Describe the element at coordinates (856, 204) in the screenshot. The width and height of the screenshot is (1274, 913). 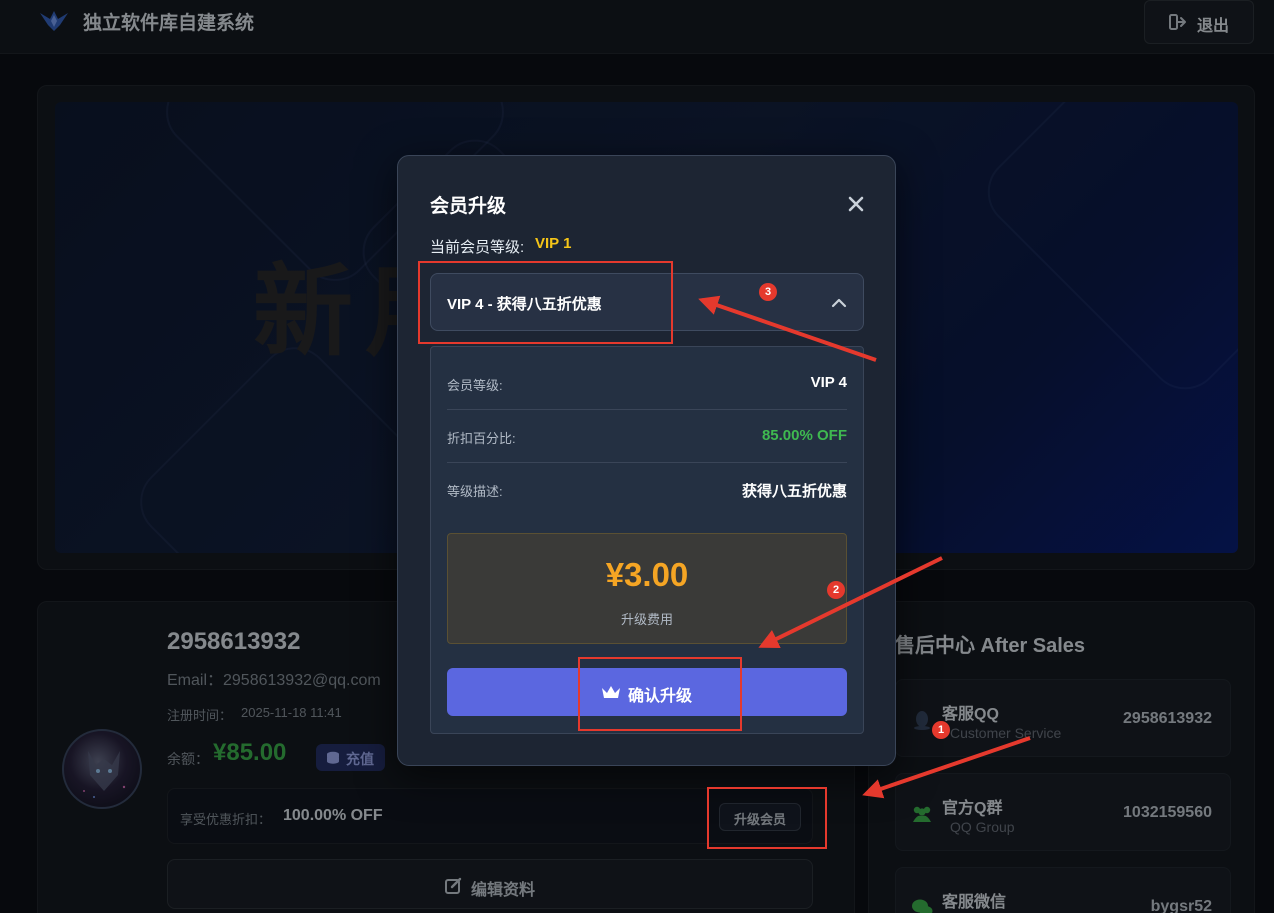
I see `close-icon` at that location.